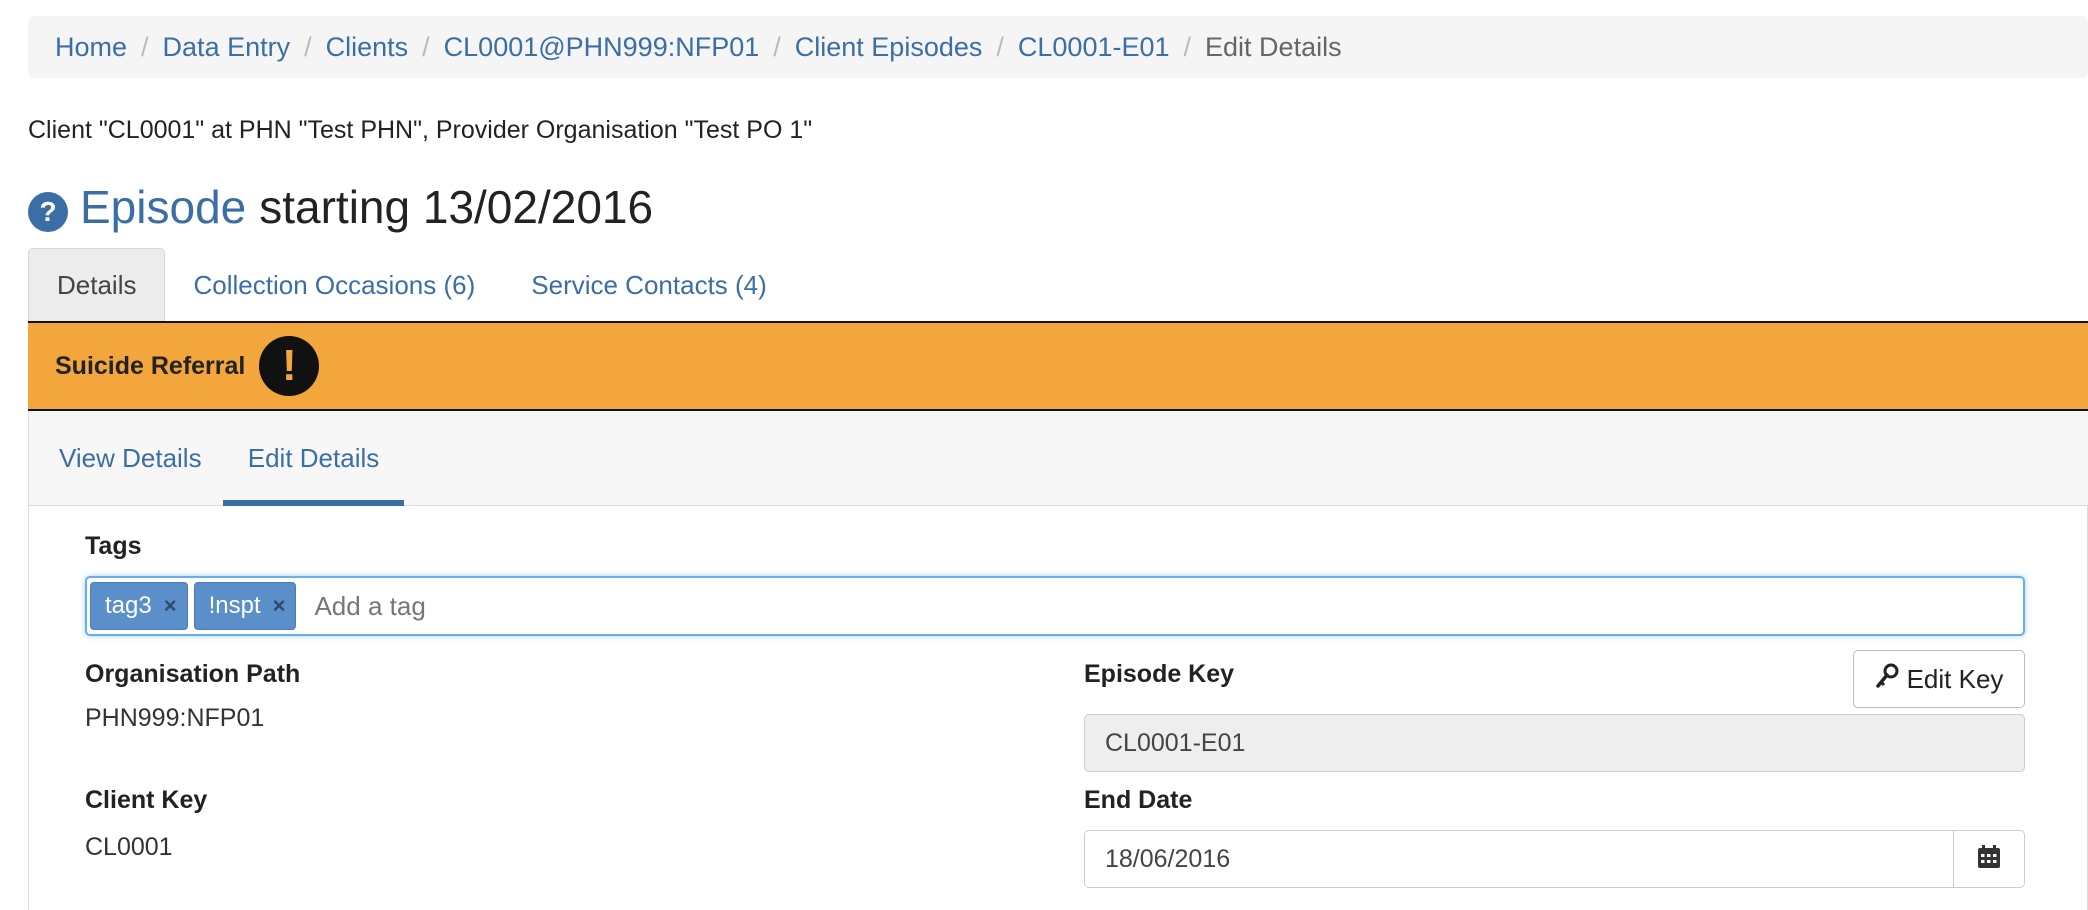  What do you see at coordinates (612, 606) in the screenshot?
I see `add-tag-input` at bounding box center [612, 606].